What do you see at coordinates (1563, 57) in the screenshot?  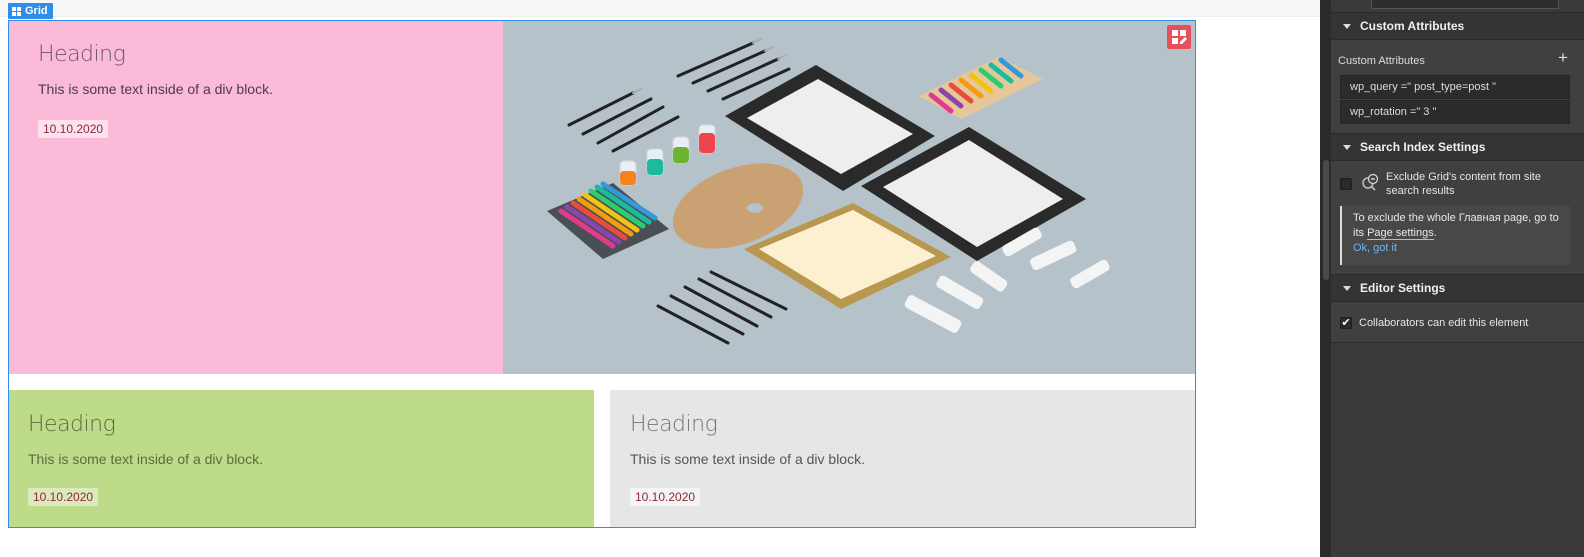 I see `plus-icon: +` at bounding box center [1563, 57].